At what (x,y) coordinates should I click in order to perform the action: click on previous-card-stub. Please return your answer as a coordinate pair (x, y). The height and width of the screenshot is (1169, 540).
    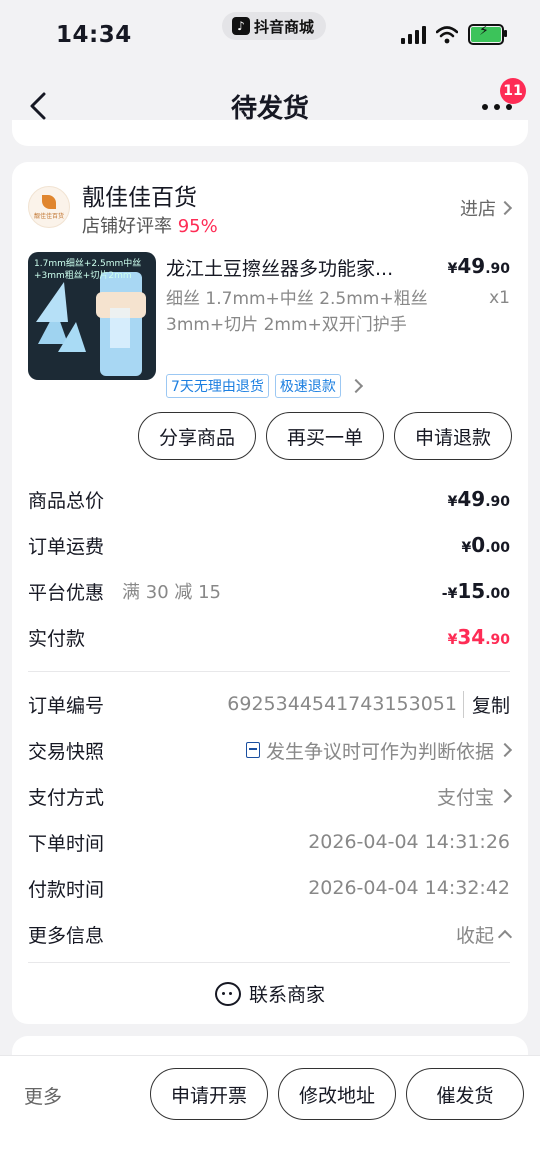
    Looking at the image, I should click on (270, 133).